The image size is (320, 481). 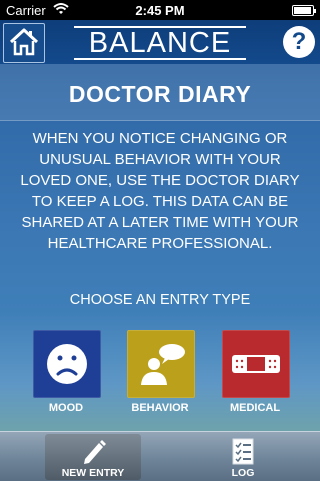 I want to click on bandage-icon, so click(x=256, y=364).